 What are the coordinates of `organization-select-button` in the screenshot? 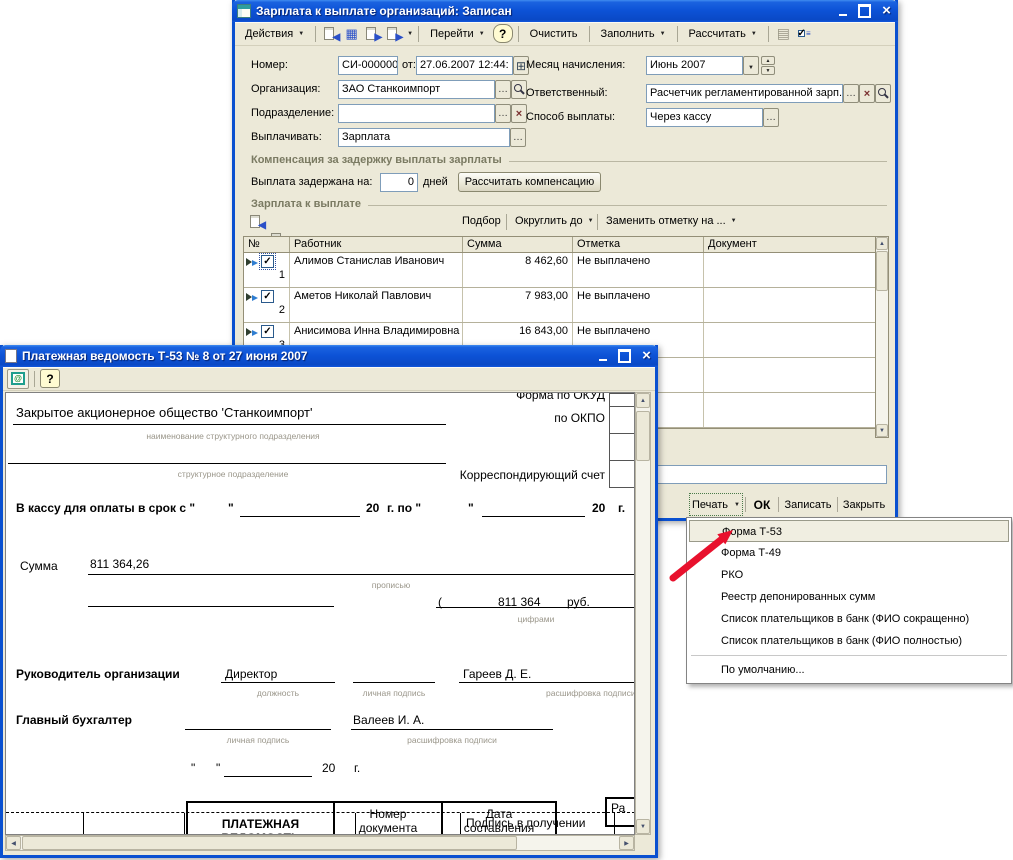 It's located at (503, 89).